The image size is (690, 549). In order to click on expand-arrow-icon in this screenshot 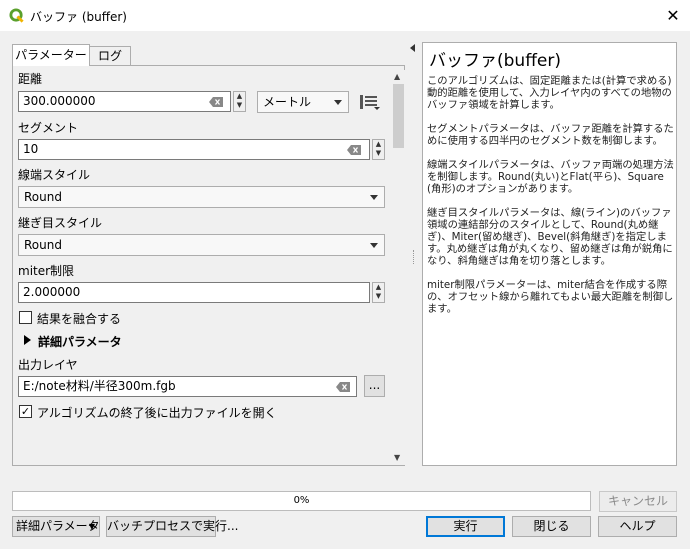, I will do `click(27, 340)`.